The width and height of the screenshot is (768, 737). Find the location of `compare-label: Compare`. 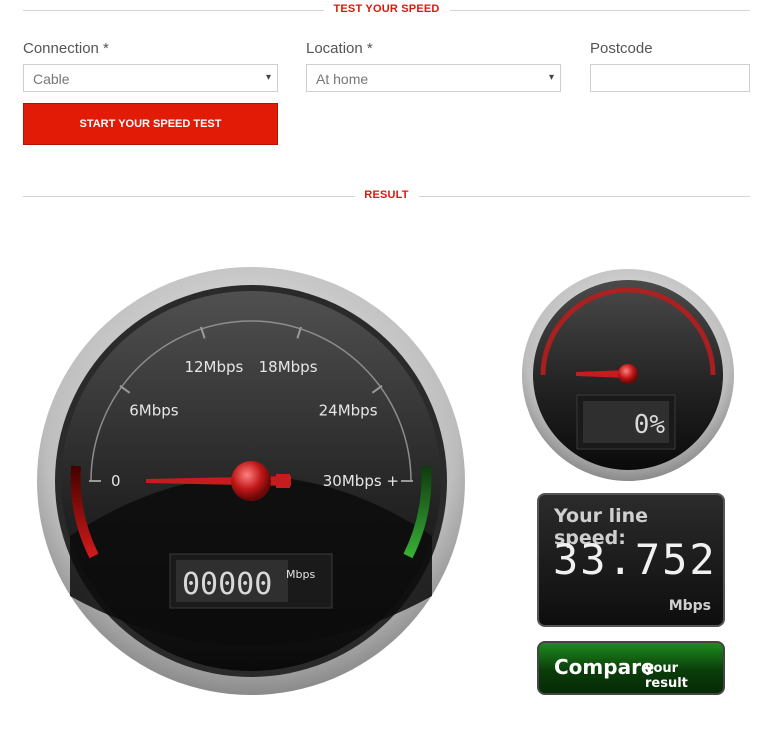

compare-label: Compare is located at coordinates (604, 667).